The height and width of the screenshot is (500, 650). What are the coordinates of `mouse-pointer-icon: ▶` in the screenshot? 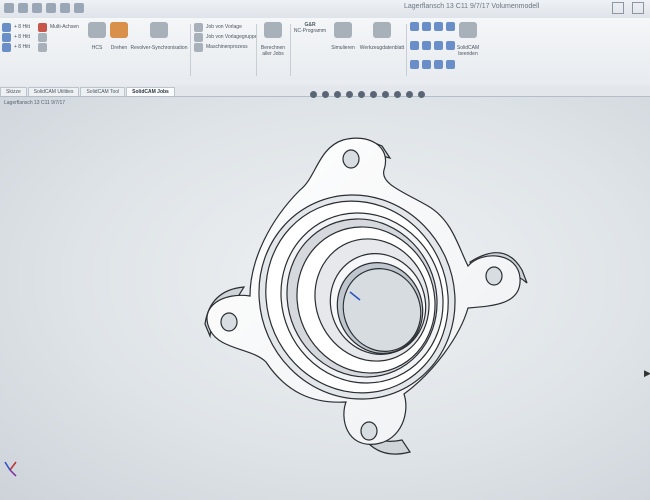 It's located at (647, 373).